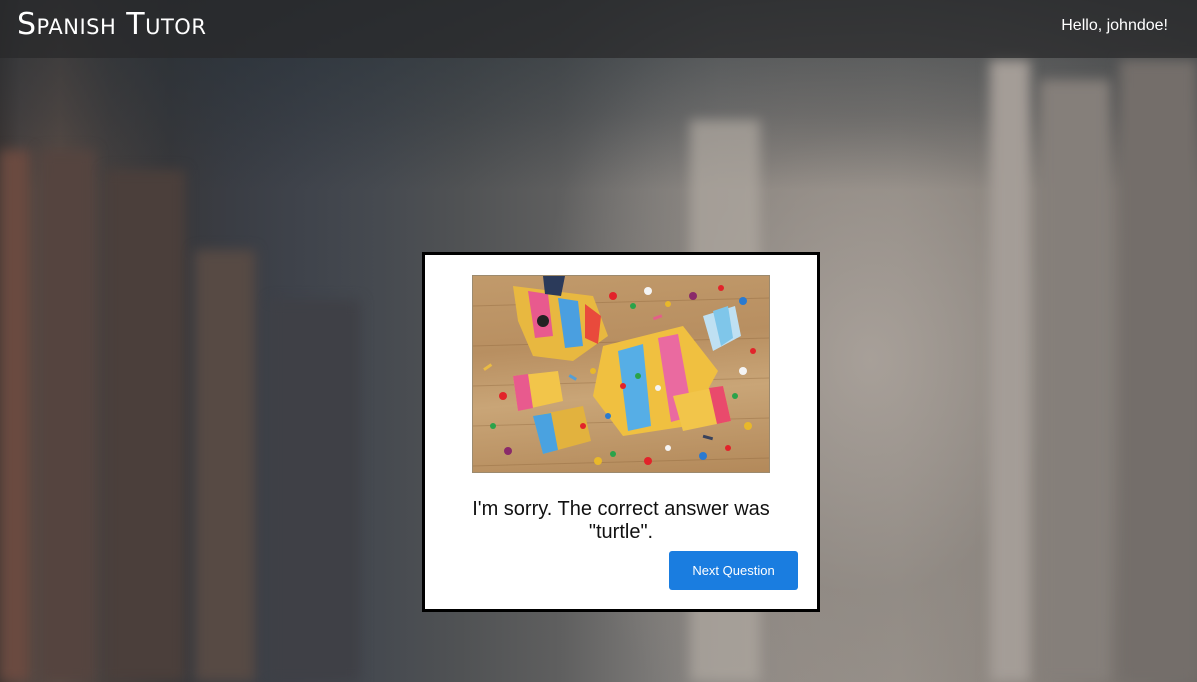 Image resolution: width=1197 pixels, height=682 pixels. Describe the element at coordinates (598, 29) in the screenshot. I see `top-navbar: Spanish Tutor Hello, johndoe!` at that location.